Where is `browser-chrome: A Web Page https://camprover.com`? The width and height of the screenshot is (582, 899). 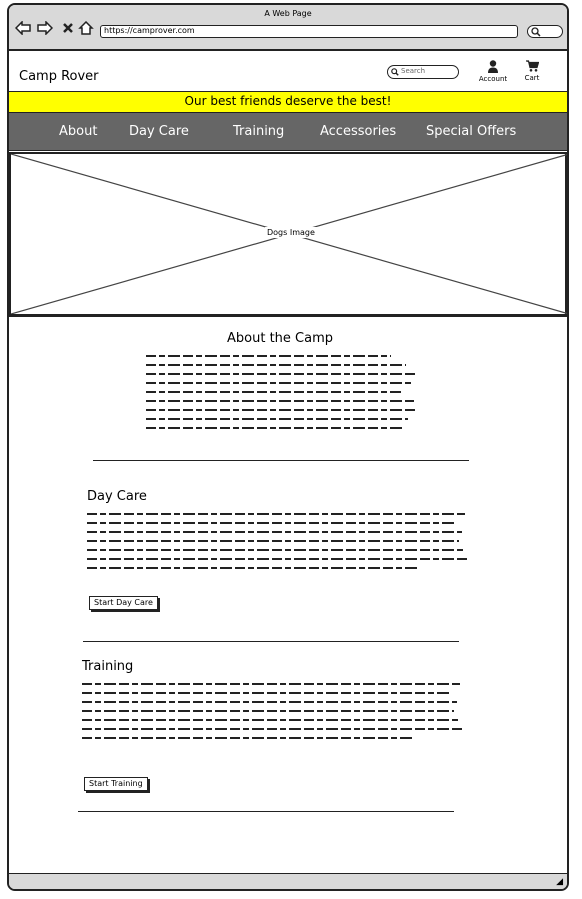
browser-chrome: A Web Page https://camprover.com is located at coordinates (288, 28).